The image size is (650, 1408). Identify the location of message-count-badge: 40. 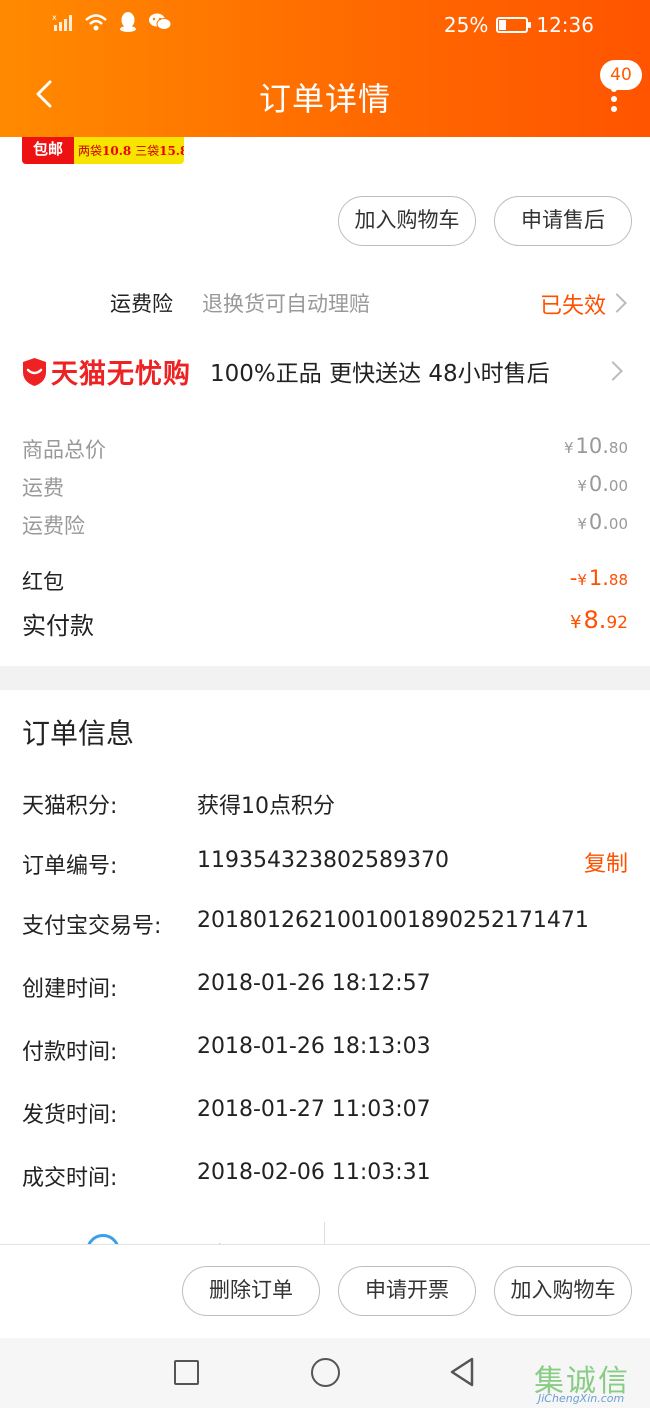
(621, 75).